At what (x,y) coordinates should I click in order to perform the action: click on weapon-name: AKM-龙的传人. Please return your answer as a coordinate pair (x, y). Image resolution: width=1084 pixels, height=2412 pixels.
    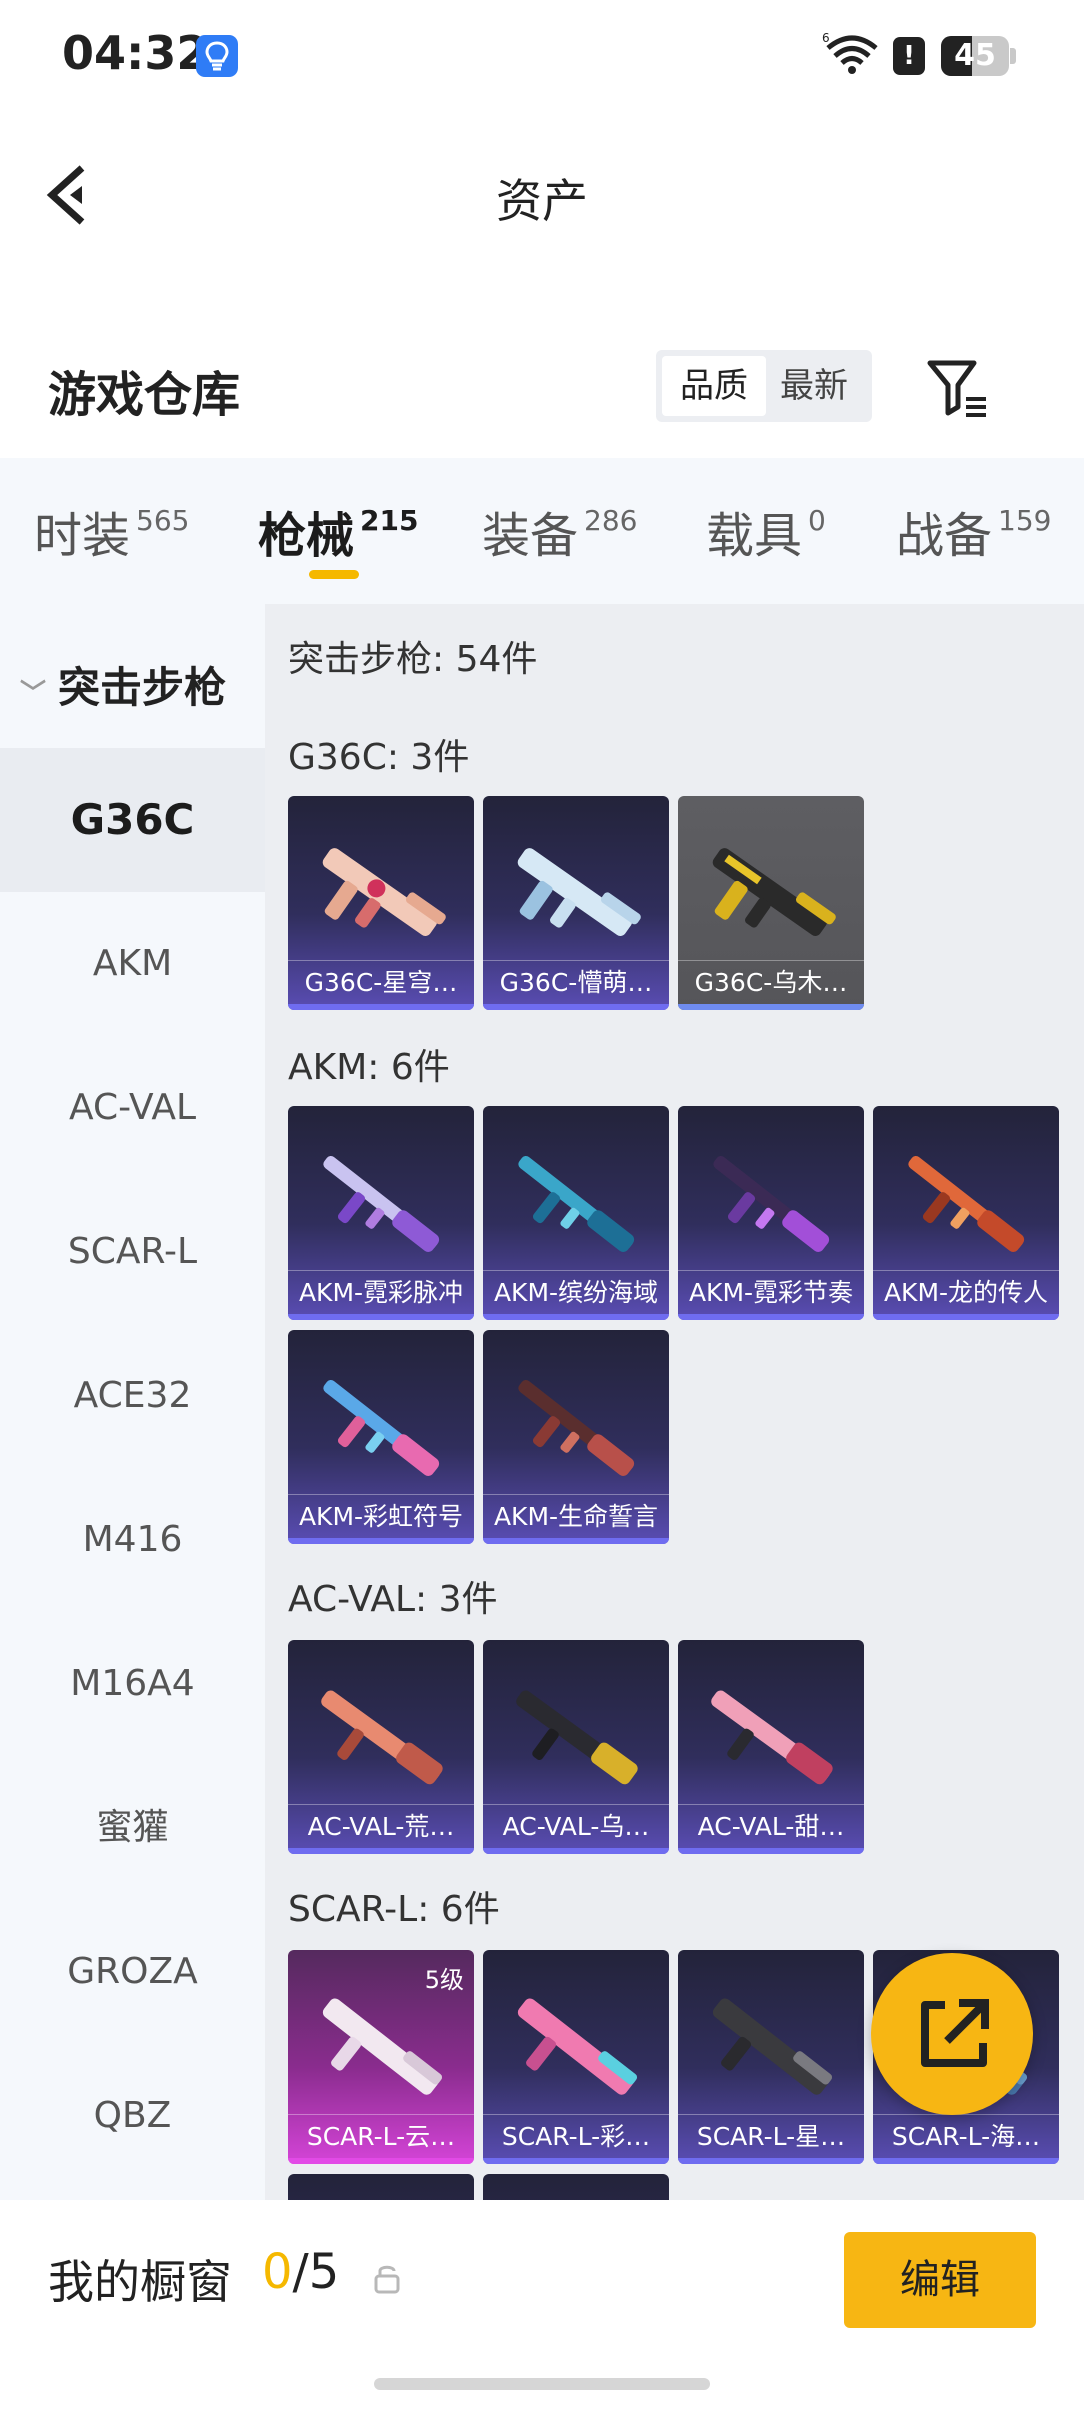
    Looking at the image, I should click on (966, 1292).